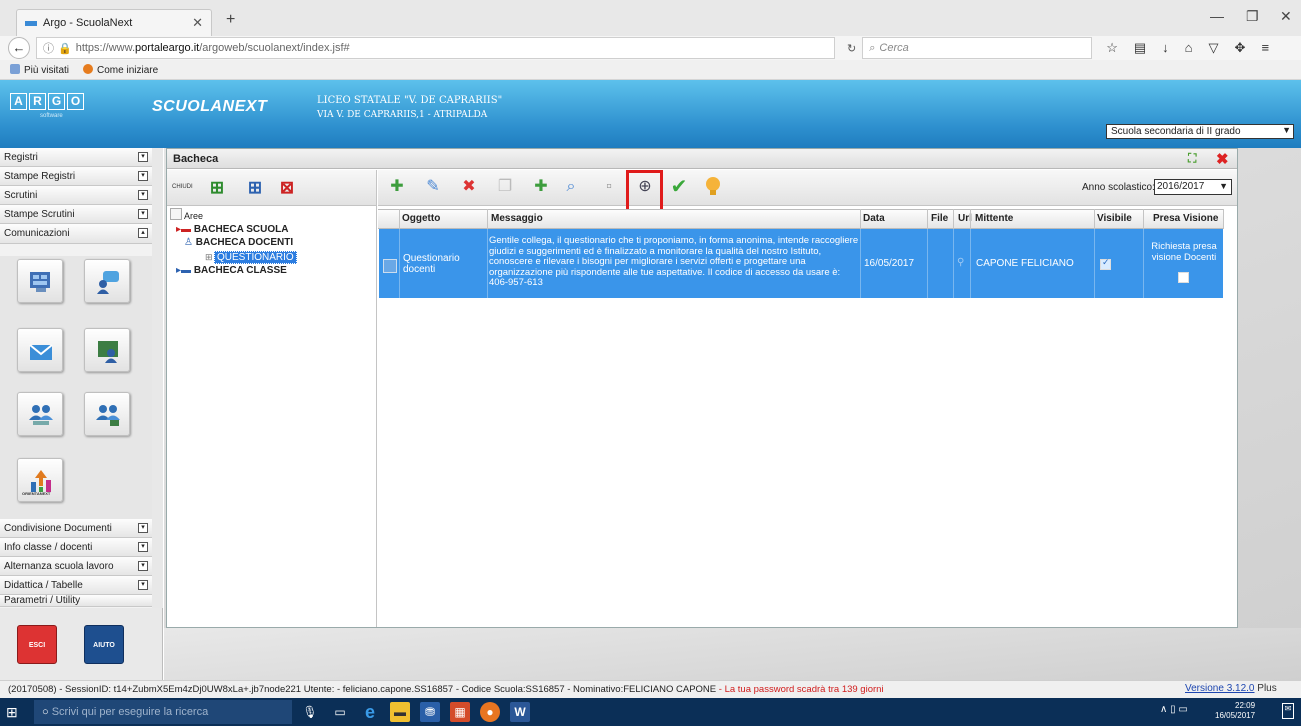 This screenshot has height=726, width=1301. I want to click on add-message-icon: ✚, so click(397, 187).